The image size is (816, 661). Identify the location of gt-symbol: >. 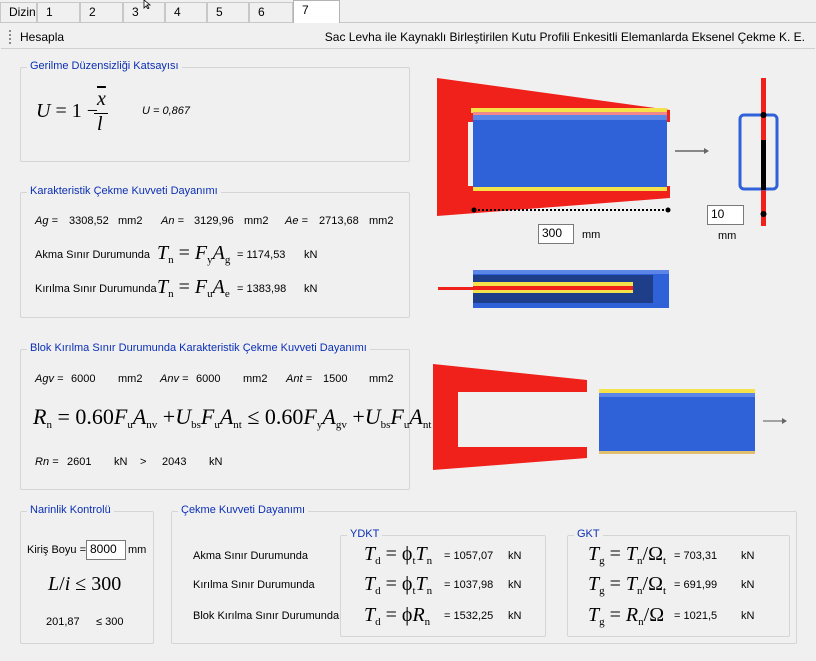
(143, 462).